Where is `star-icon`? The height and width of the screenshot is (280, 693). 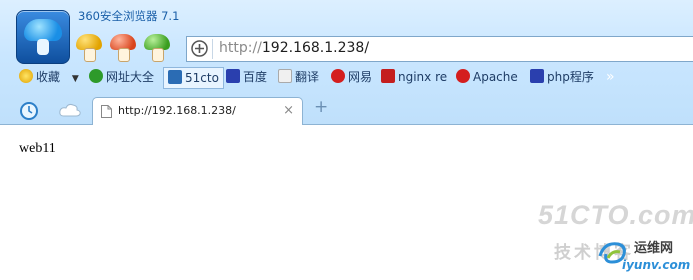 star-icon is located at coordinates (26, 76).